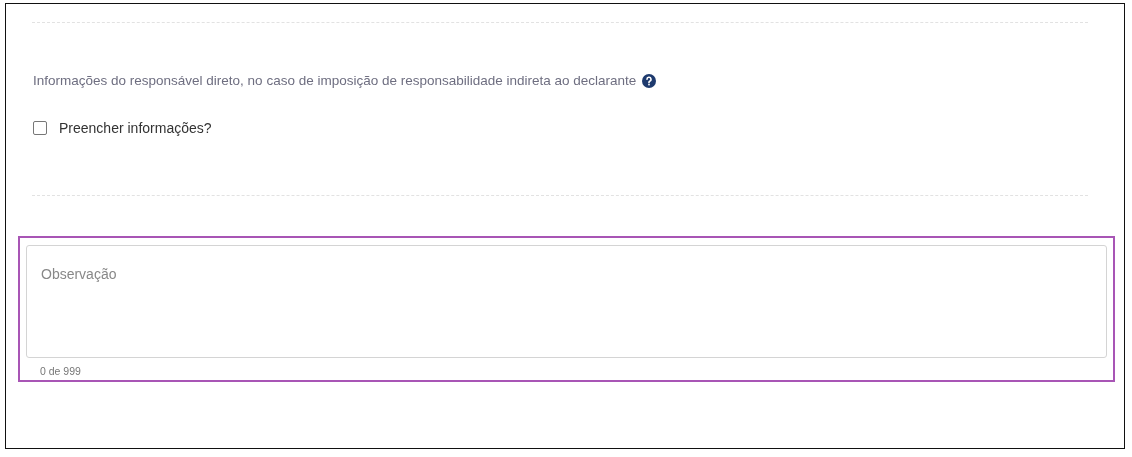 This screenshot has height=457, width=1132. Describe the element at coordinates (61, 371) in the screenshot. I see `character-counter: 0 de 999` at that location.